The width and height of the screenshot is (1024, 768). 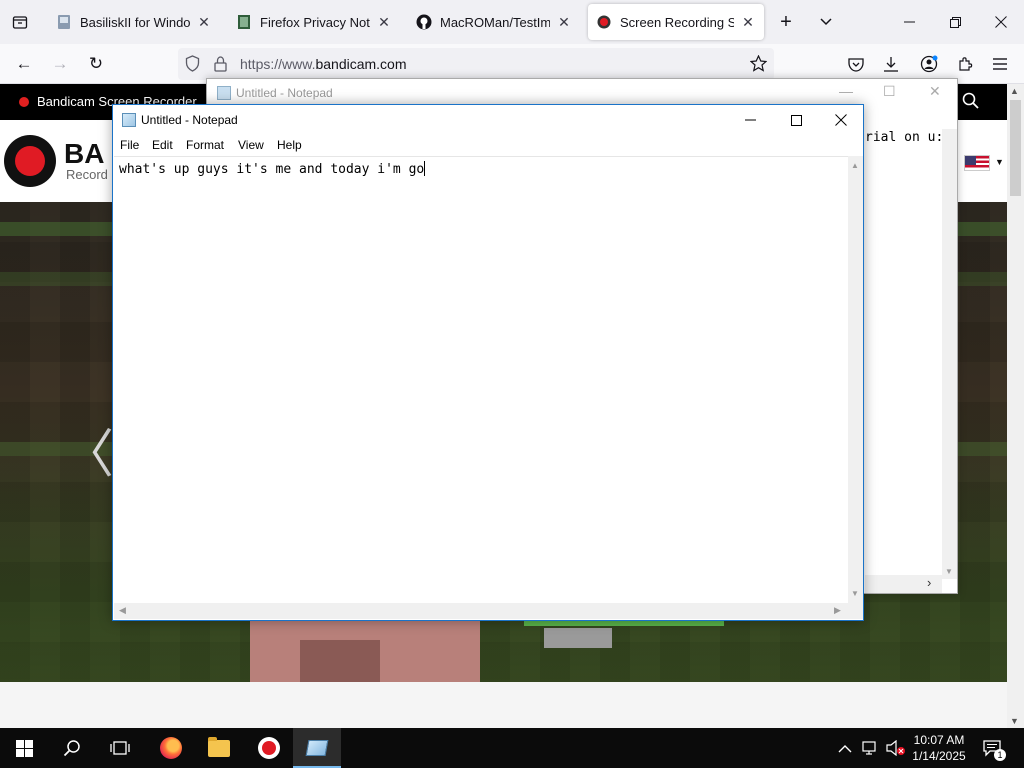 What do you see at coordinates (340, 661) in the screenshot?
I see `banner-character-shadow` at bounding box center [340, 661].